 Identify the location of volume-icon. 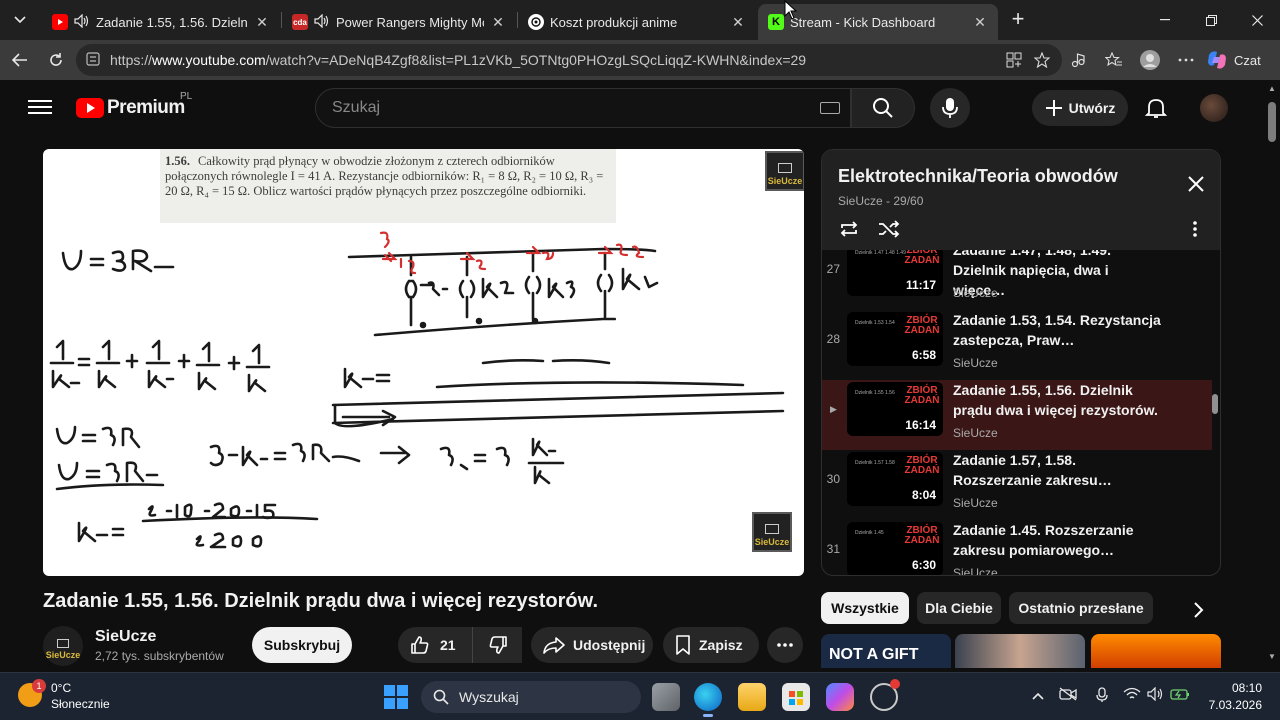
(1156, 696).